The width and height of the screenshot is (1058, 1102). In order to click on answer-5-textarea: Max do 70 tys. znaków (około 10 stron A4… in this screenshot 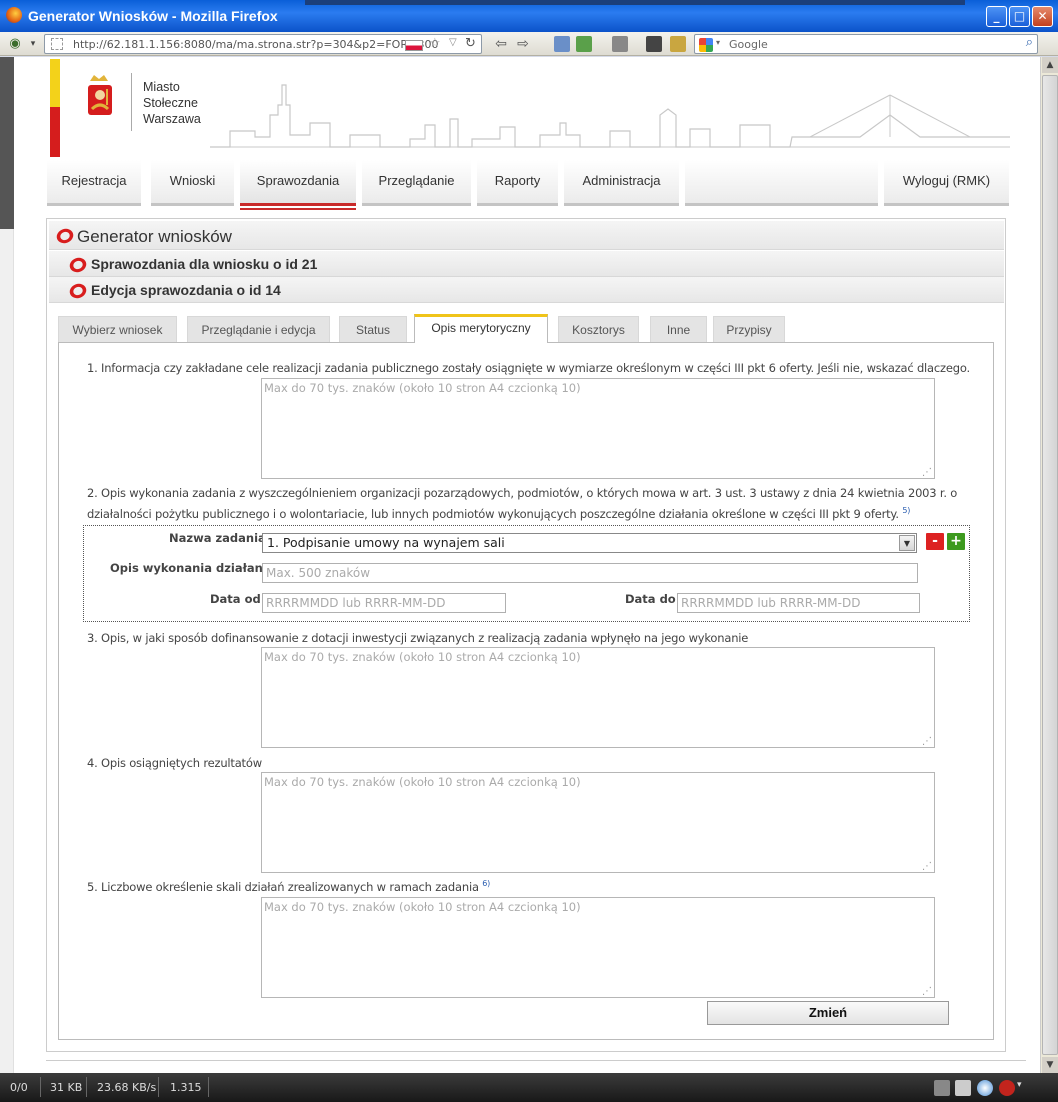, I will do `click(598, 947)`.